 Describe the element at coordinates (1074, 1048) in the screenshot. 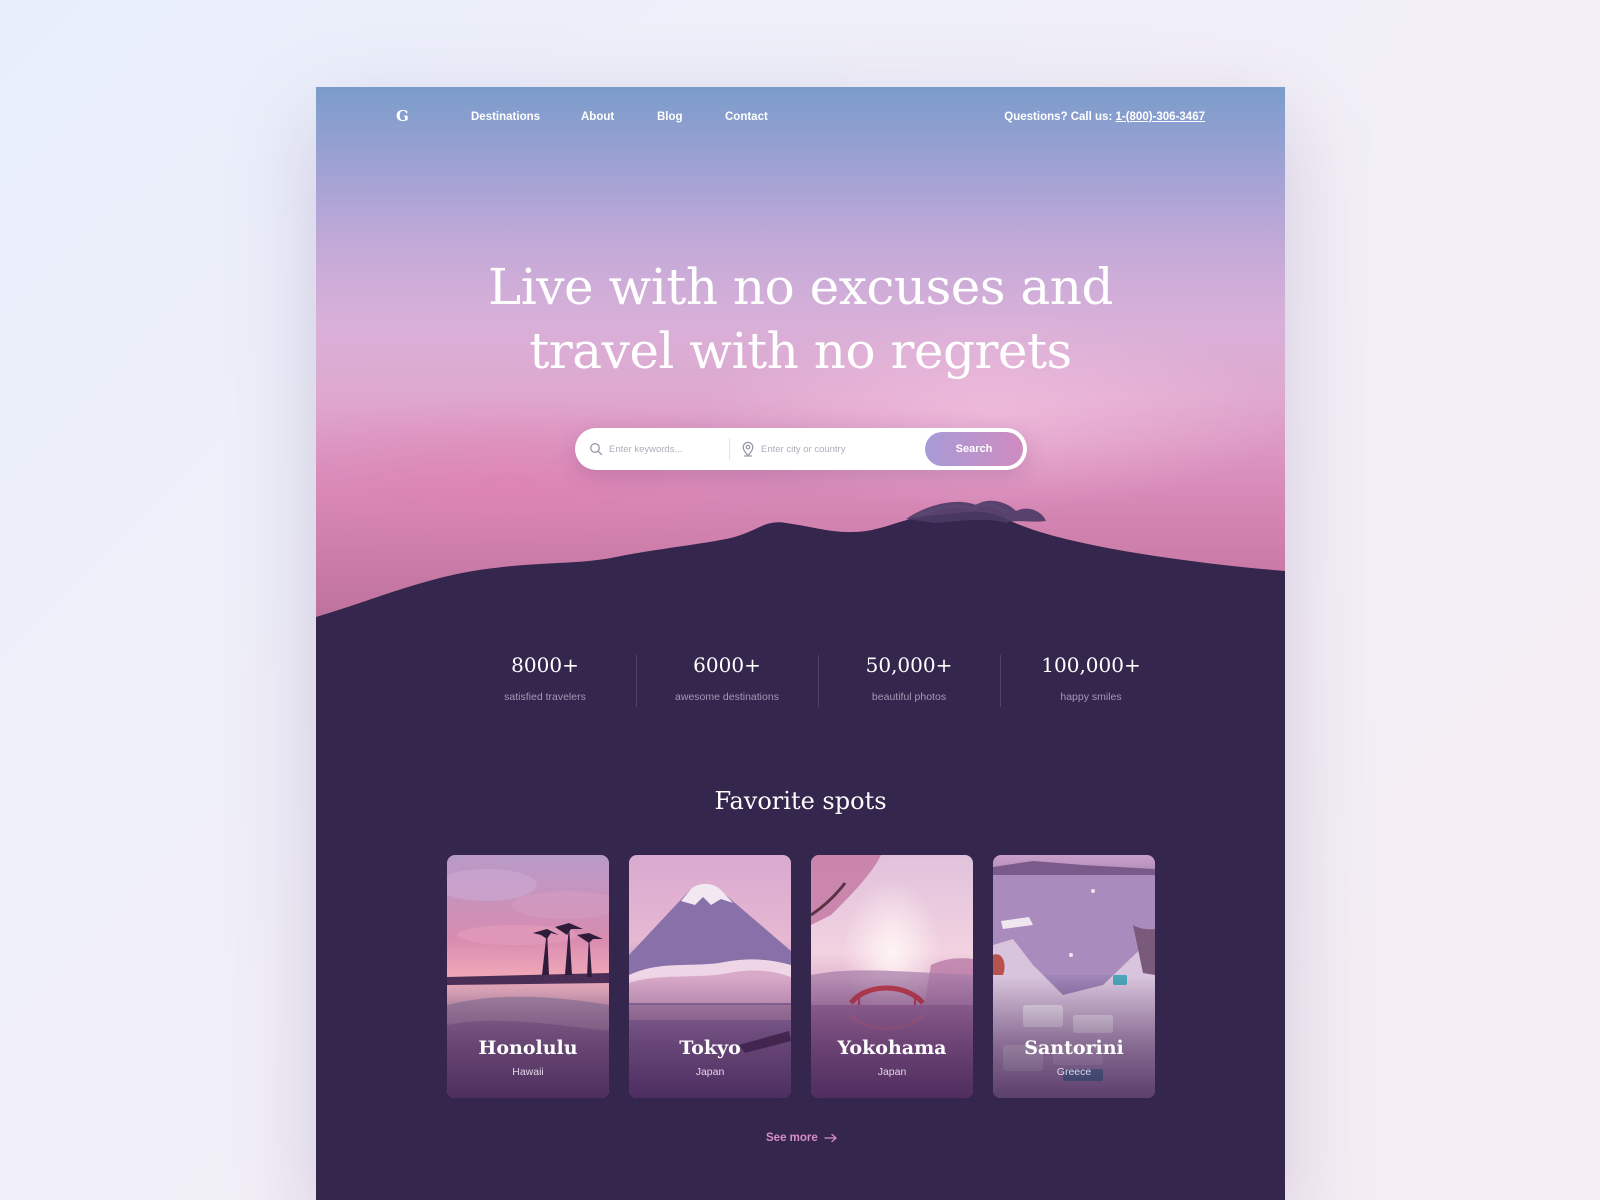

I see `spot-city: Santorini` at that location.